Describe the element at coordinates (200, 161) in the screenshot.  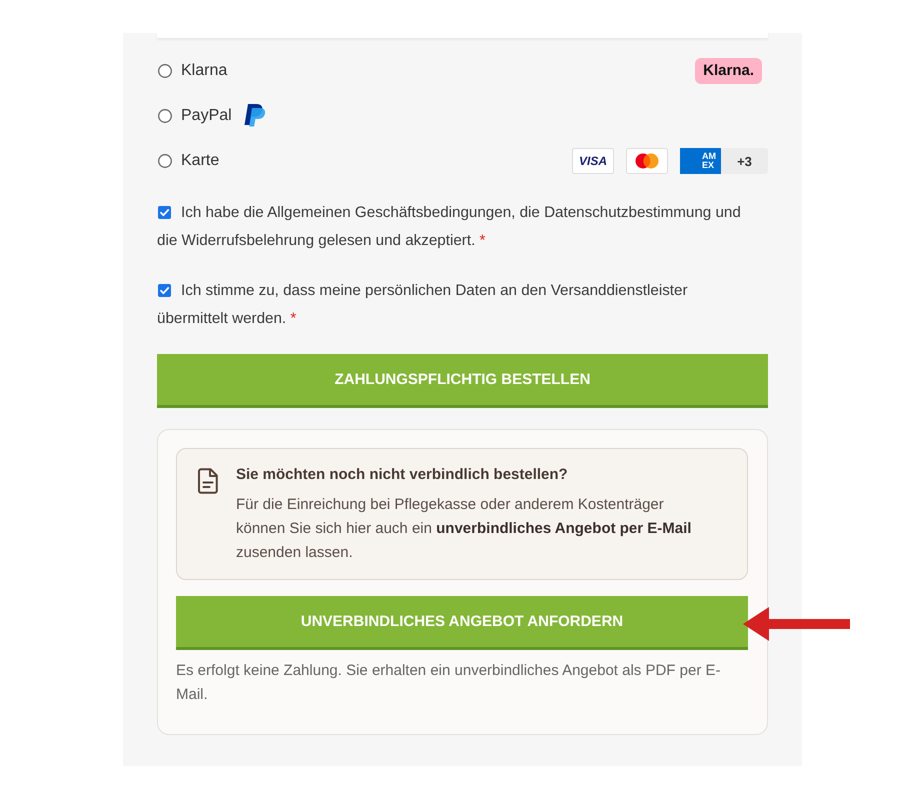
I see `payment-label: Karte` at that location.